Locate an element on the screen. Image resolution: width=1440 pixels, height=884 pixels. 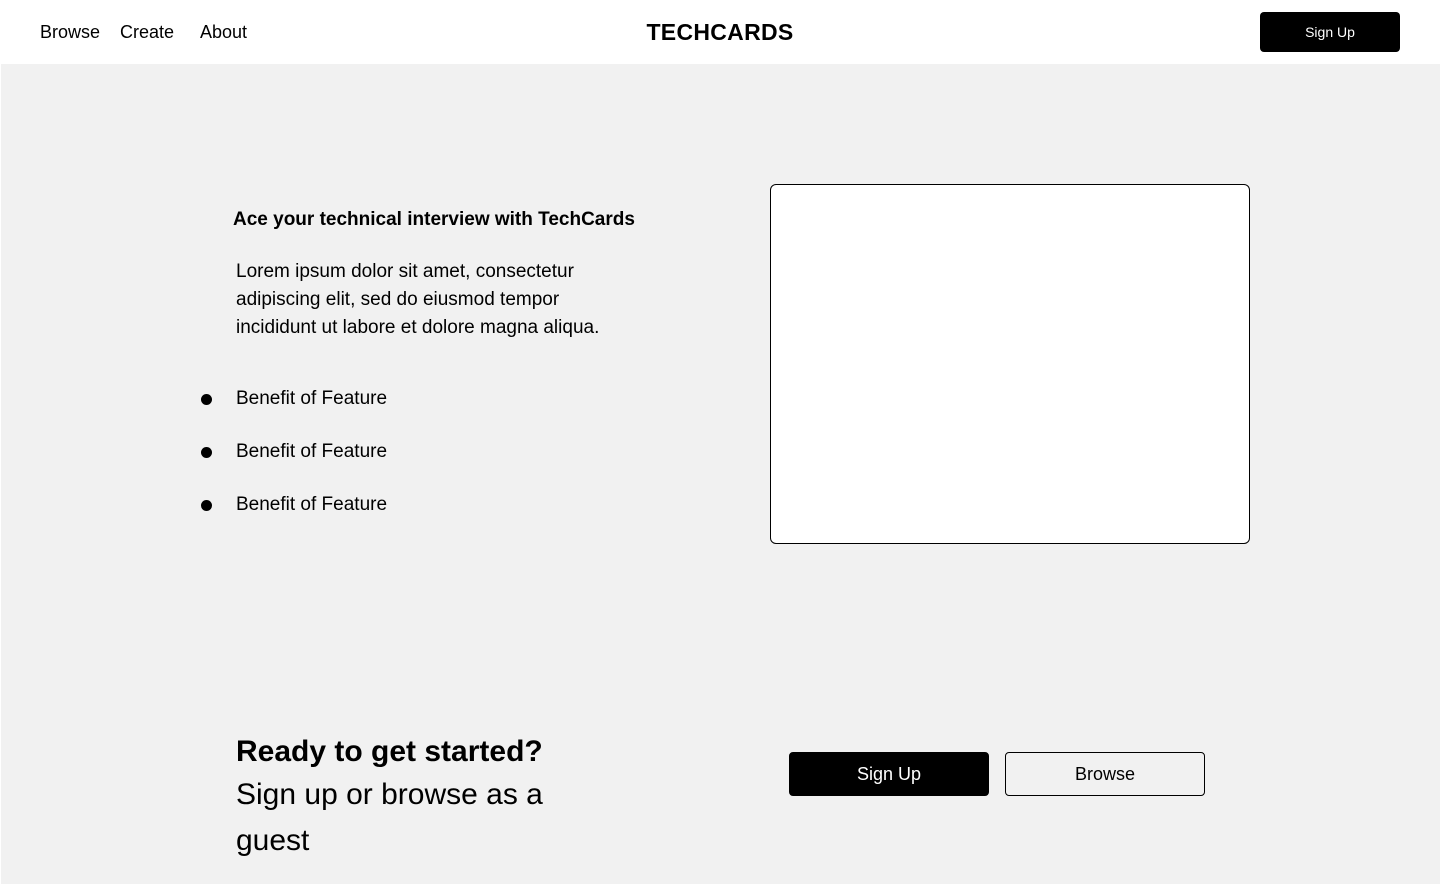
header-sign-up-button: Sign Up is located at coordinates (1330, 32).